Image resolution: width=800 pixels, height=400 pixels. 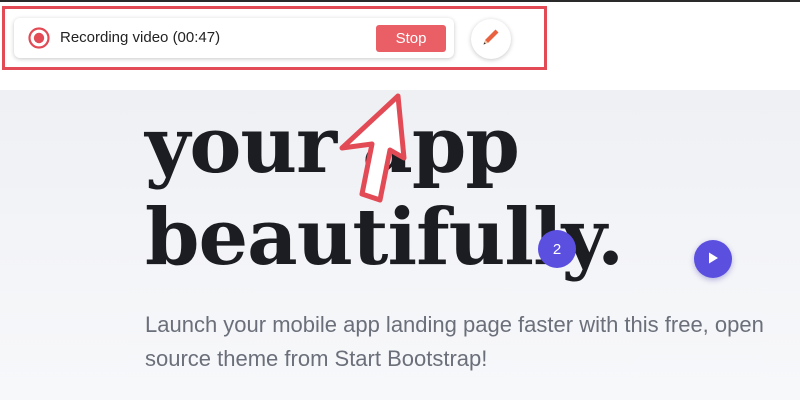 What do you see at coordinates (39, 38) in the screenshot?
I see `record-icon` at bounding box center [39, 38].